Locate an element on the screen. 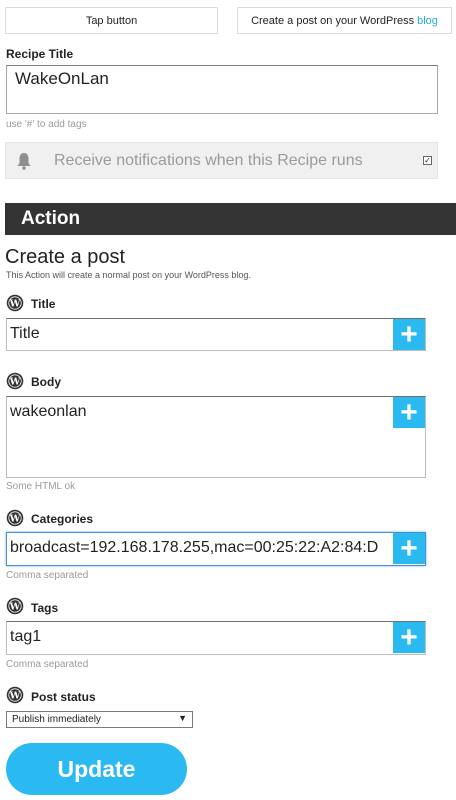 The image size is (456, 800). title-field-label: Title is located at coordinates (43, 304).